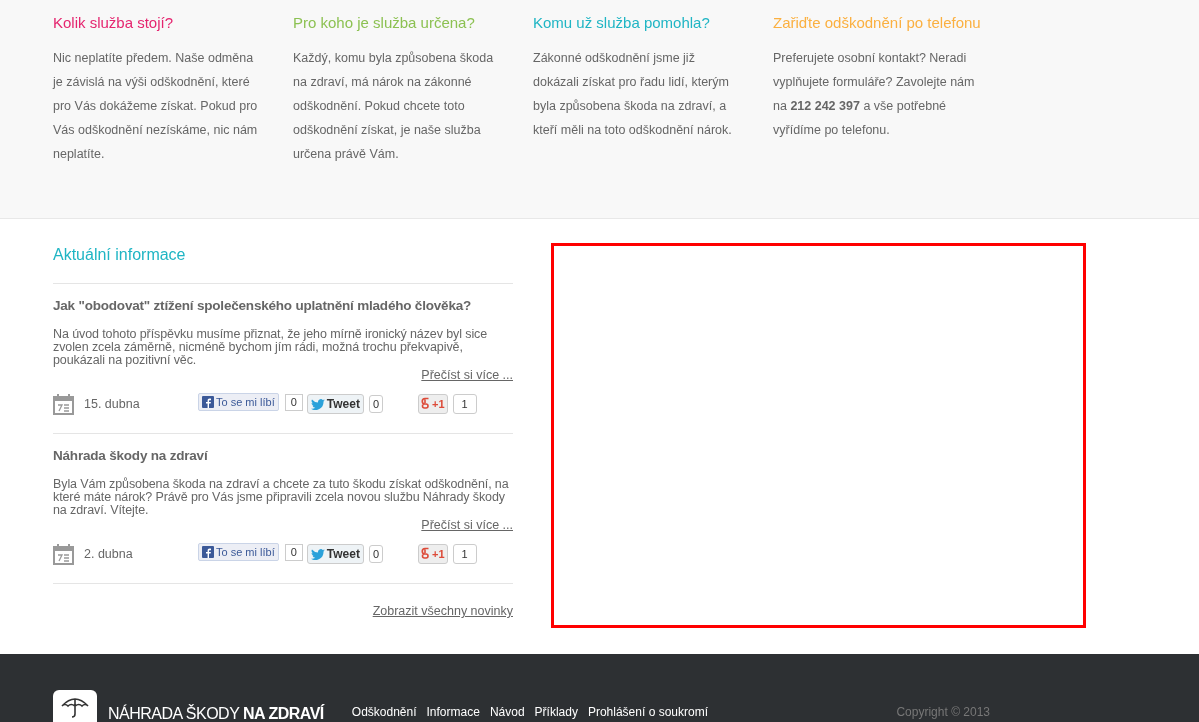  Describe the element at coordinates (647, 712) in the screenshot. I see `footer-link: Prohlášení o soukromí` at that location.